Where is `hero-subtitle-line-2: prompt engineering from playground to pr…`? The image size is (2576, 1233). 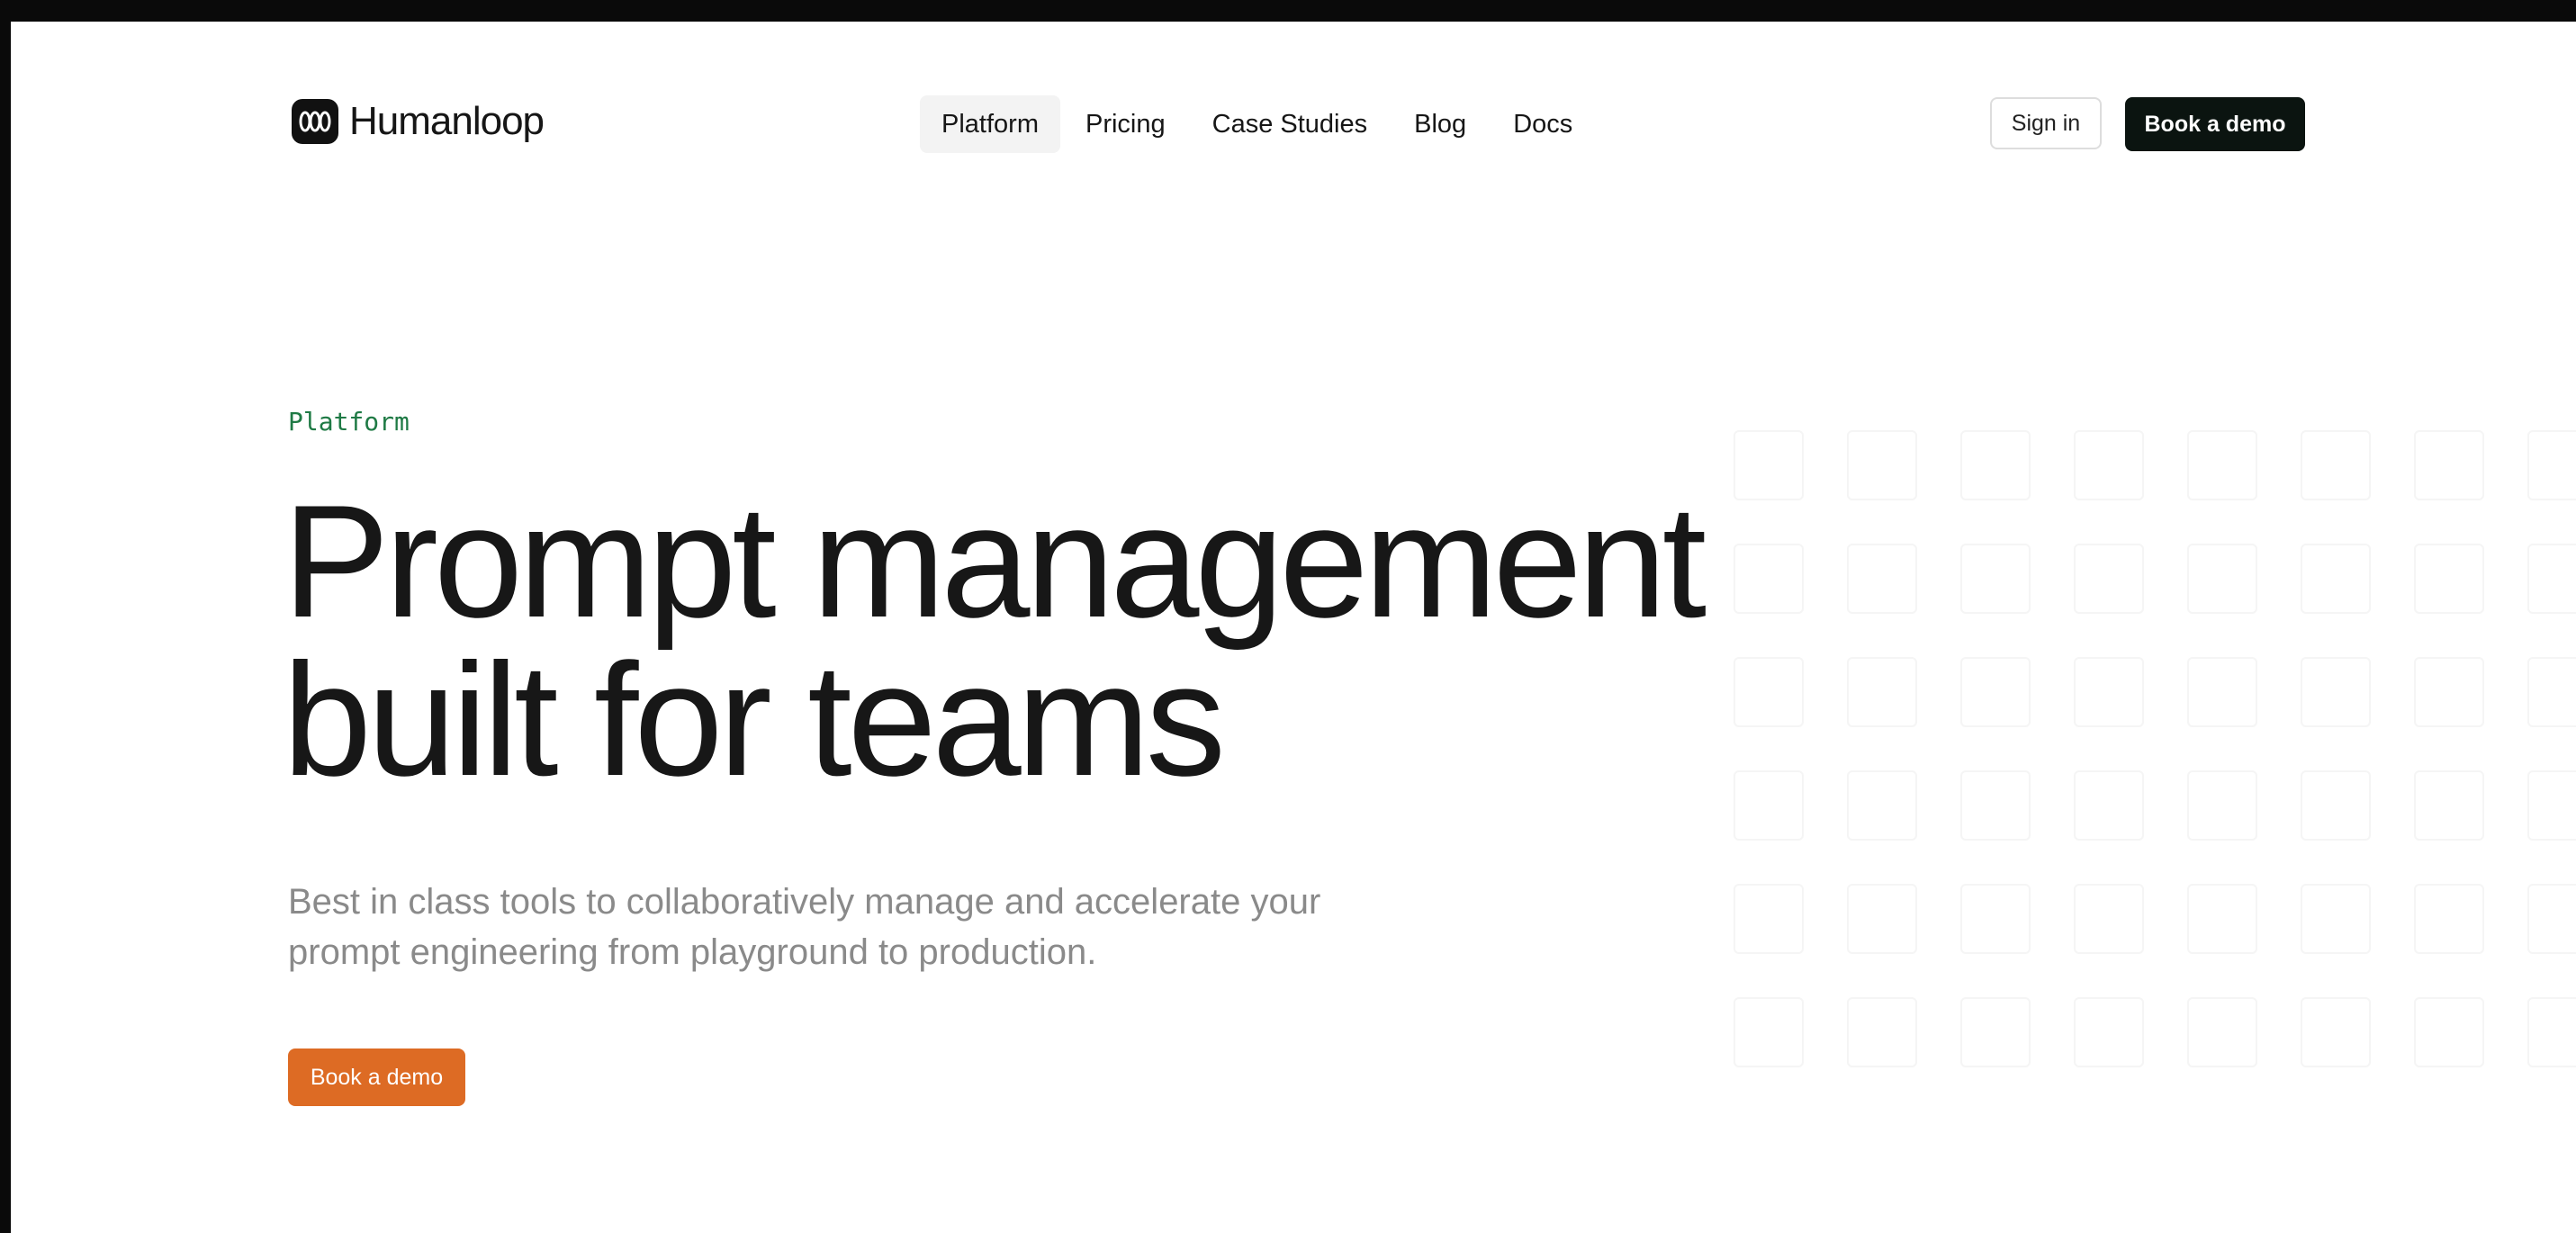
hero-subtitle-line-2: prompt engineering from playground to pr… is located at coordinates (692, 952).